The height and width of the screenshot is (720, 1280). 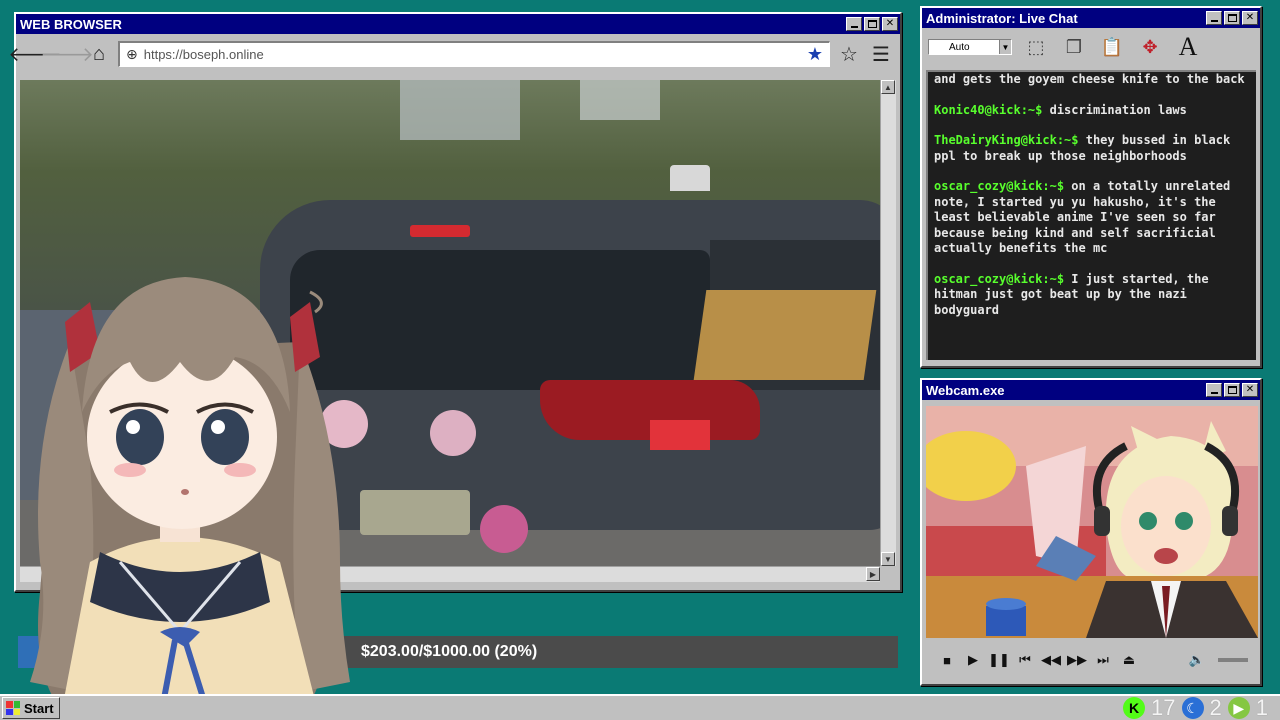 What do you see at coordinates (873, 574) in the screenshot?
I see `scroll-right-arrow: ▶` at bounding box center [873, 574].